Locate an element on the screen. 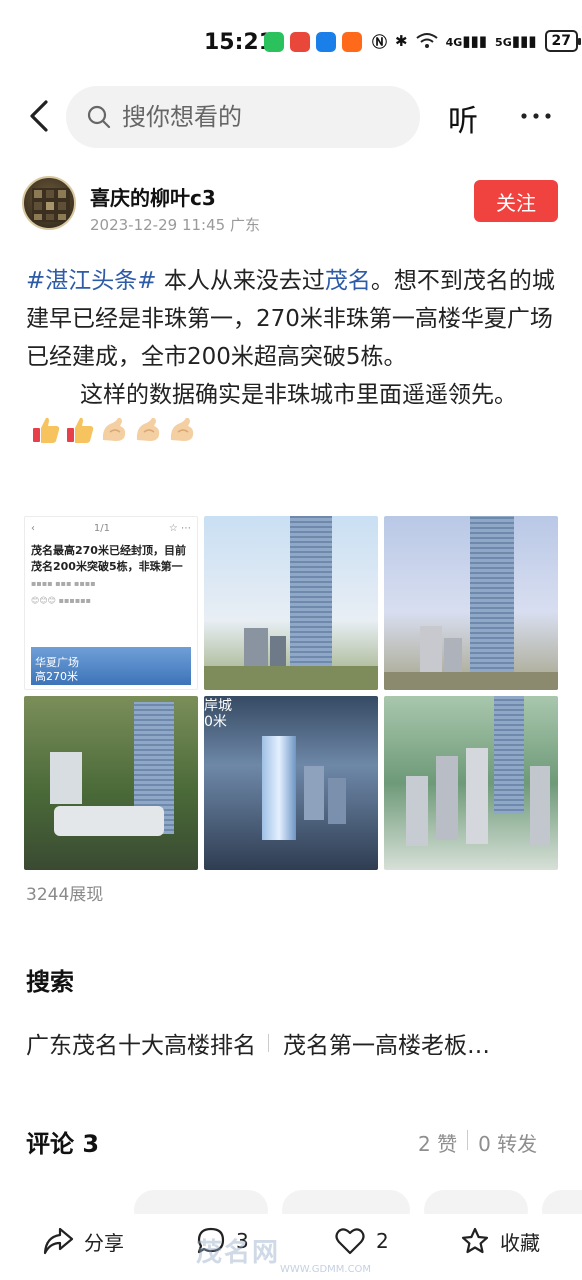 Image resolution: width=582 pixels, height=1280 pixels. thumbnail-meta-placeholder: ▪▪▪▪ ▪▪▪ ▪▪▪▪ is located at coordinates (63, 583).